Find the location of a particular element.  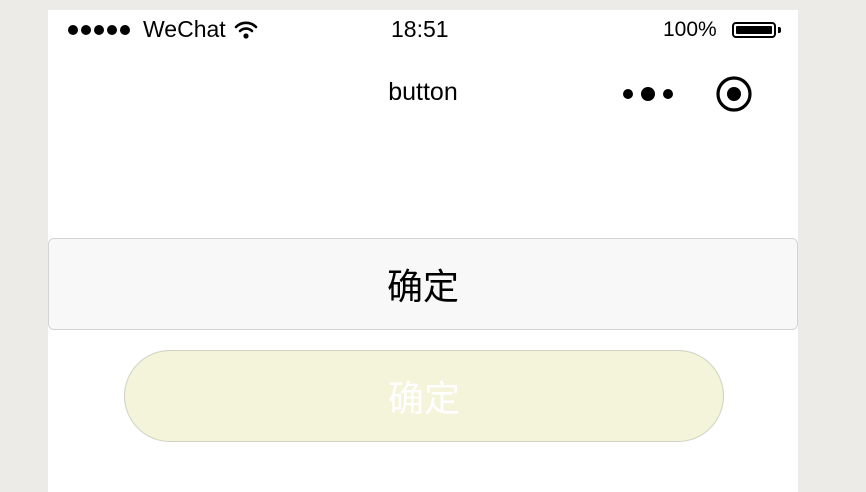

battery-tip is located at coordinates (779, 30).